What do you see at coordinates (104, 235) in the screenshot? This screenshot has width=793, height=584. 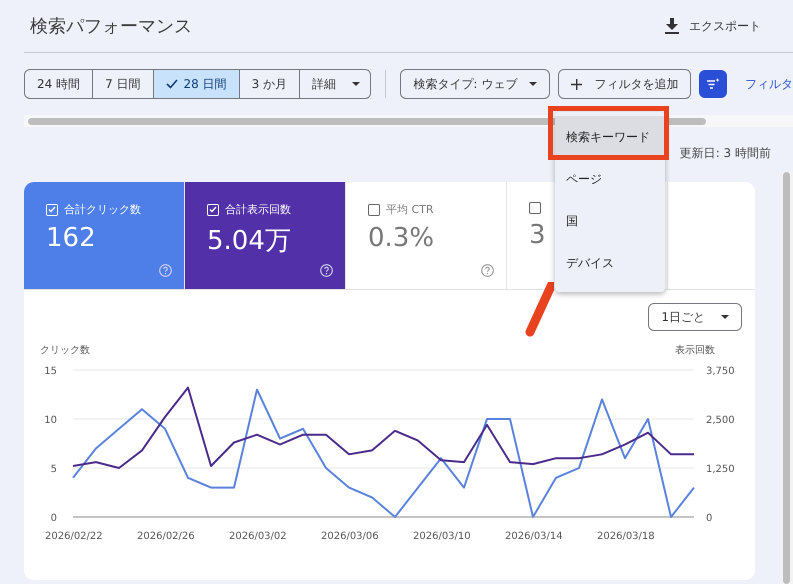 I see `metric-card: 合計クリック数 162` at bounding box center [104, 235].